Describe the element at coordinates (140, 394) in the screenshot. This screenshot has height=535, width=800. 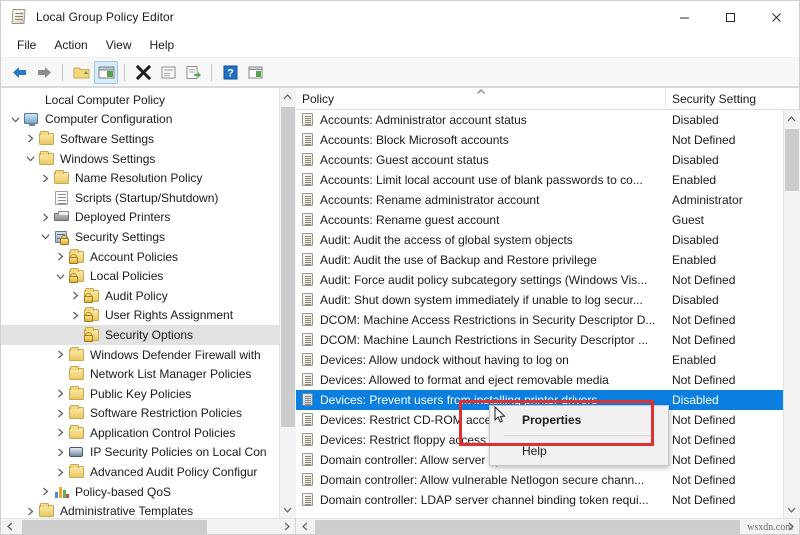
I see `tree-item-public-key-policies: Public Key Policies` at that location.